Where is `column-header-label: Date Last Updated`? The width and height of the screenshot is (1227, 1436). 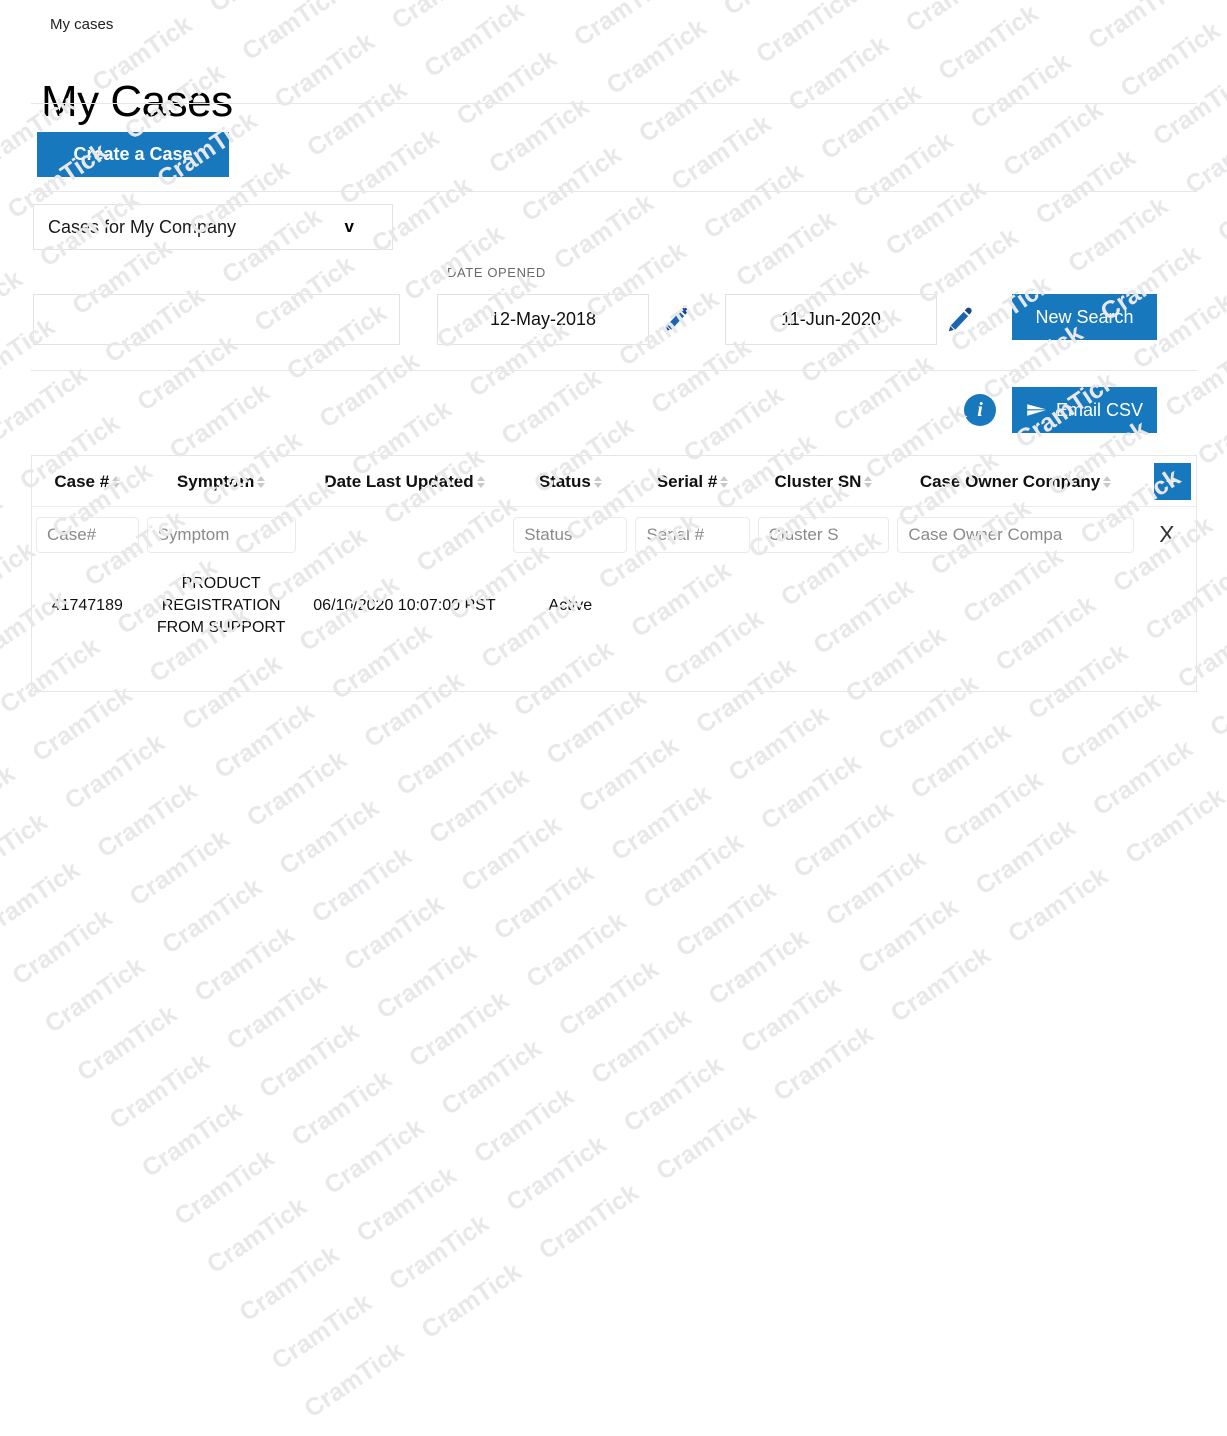
column-header-label: Date Last Updated is located at coordinates (399, 481).